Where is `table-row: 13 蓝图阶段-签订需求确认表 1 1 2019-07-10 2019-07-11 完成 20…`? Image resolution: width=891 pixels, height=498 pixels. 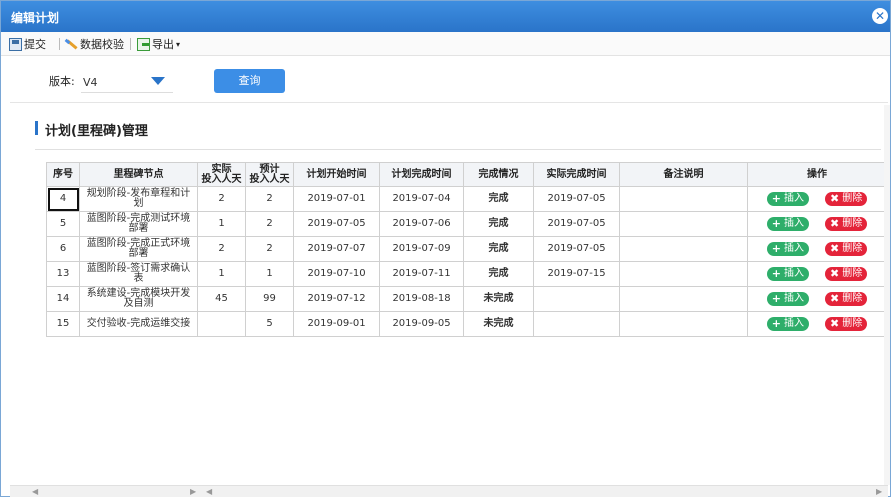
table-row: 13 蓝图阶段-签订需求确认表 1 1 2019-07-10 2019-07-11 完成 20… is located at coordinates (466, 274).